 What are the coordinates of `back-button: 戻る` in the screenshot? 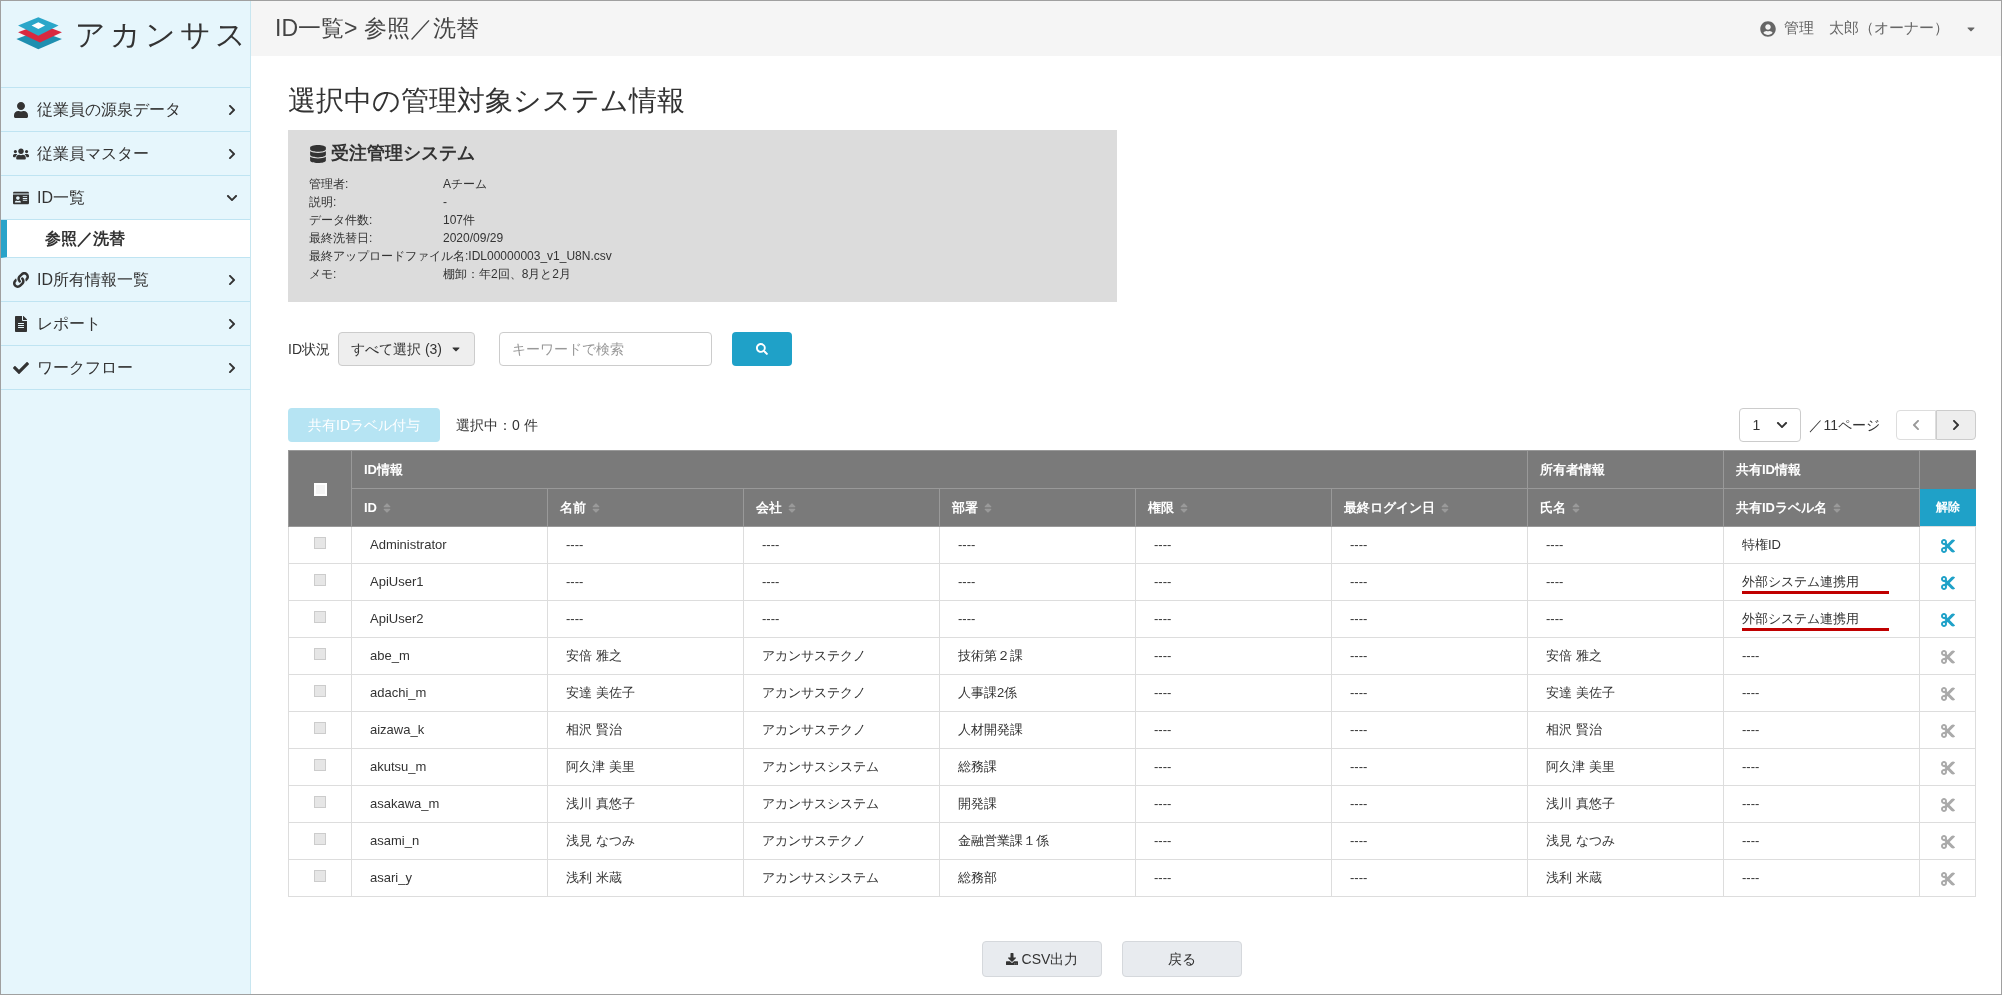 It's located at (1182, 959).